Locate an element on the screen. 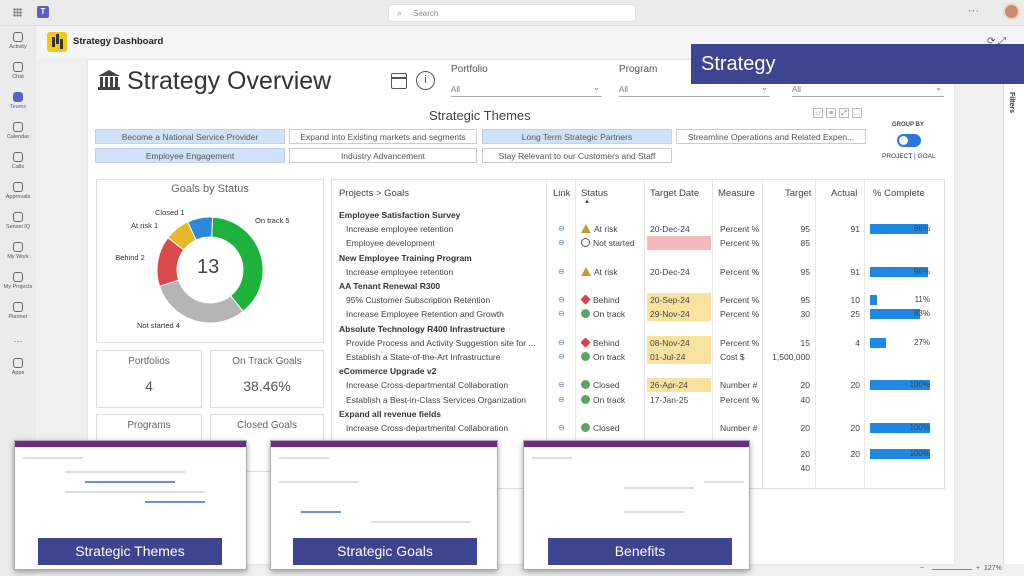 This screenshot has width=1024, height=576. theme-chip: Industry Advancement is located at coordinates (383, 155).